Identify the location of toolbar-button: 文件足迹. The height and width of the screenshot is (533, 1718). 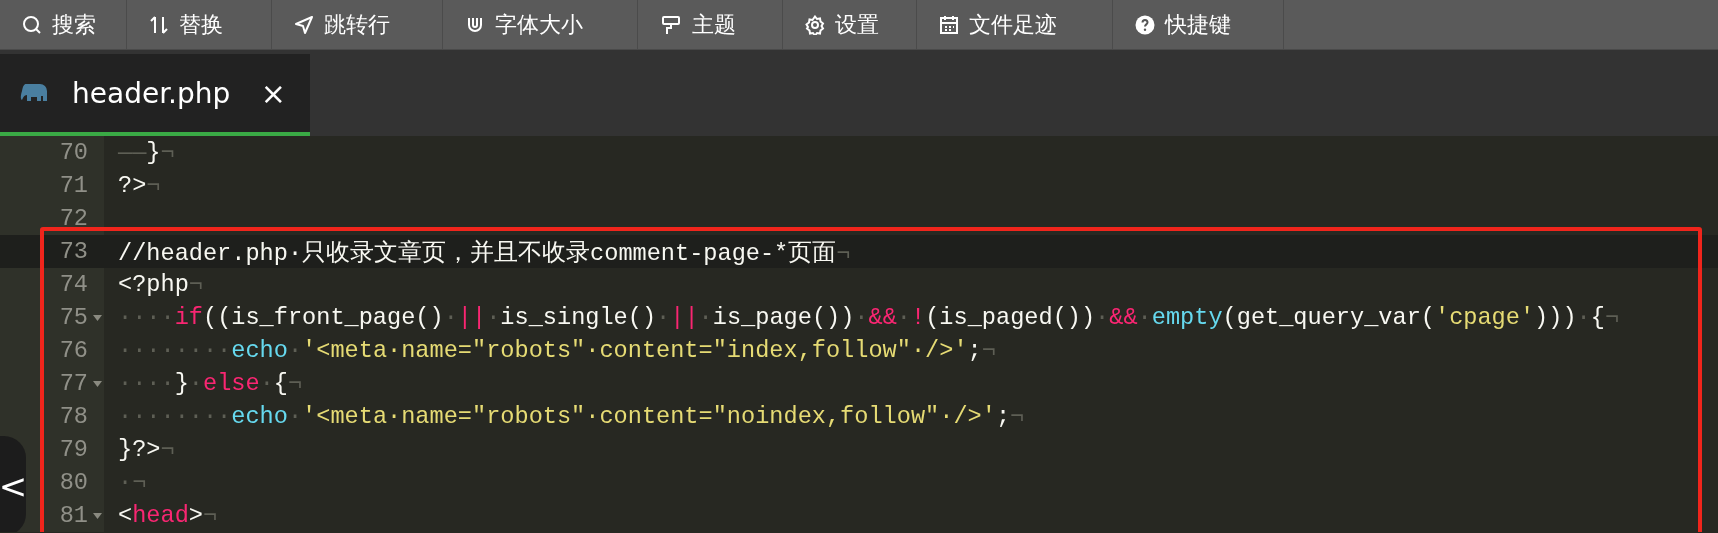
(1015, 24).